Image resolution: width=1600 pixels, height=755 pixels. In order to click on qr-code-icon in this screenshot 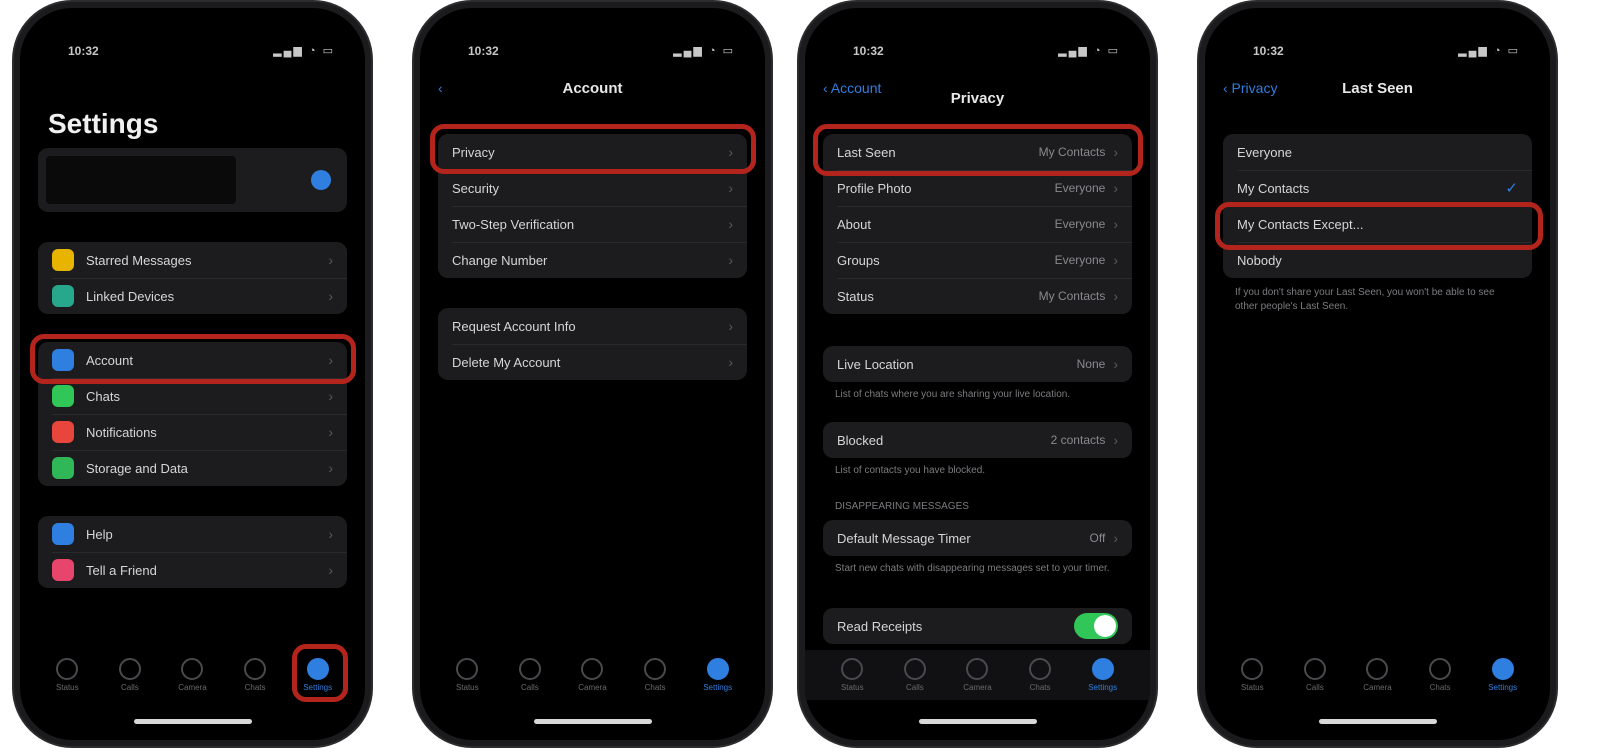, I will do `click(321, 180)`.